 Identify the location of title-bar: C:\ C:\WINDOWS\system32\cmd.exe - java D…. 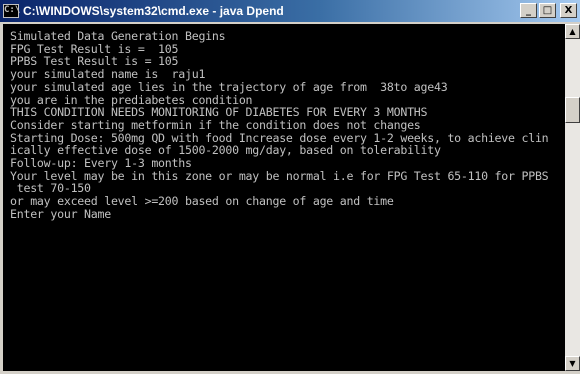
(290, 11).